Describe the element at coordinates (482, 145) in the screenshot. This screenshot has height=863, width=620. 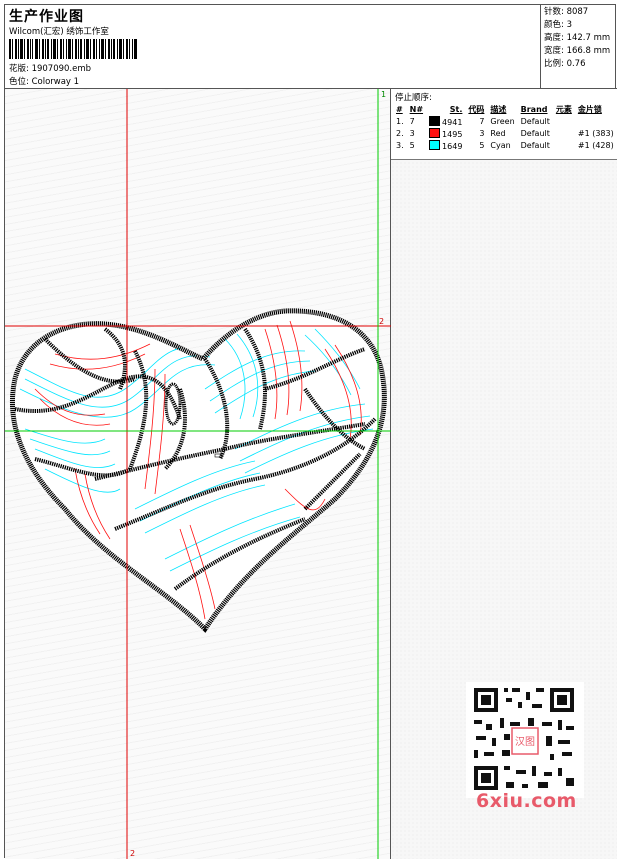
I see `row-code: 5` at that location.